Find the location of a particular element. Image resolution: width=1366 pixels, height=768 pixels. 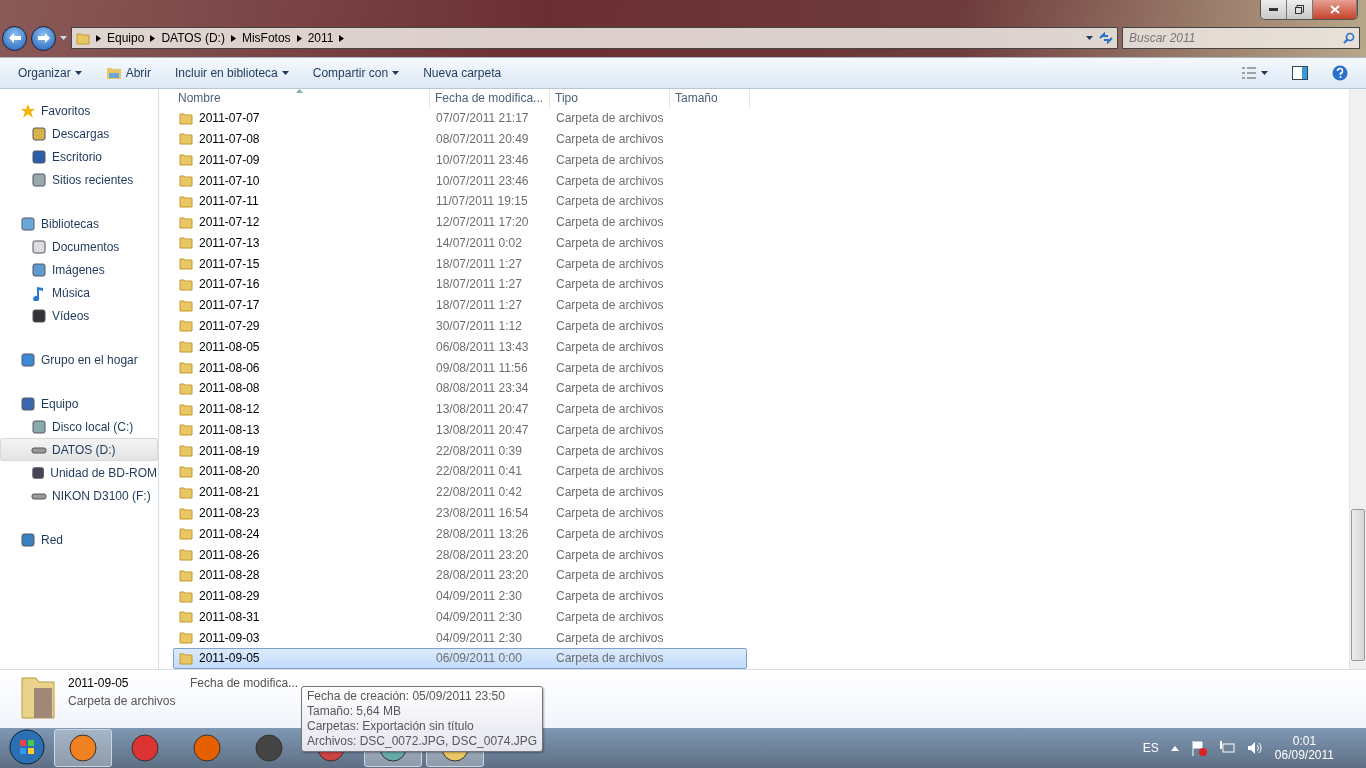

up-arrow-icon is located at coordinates (1174, 748).